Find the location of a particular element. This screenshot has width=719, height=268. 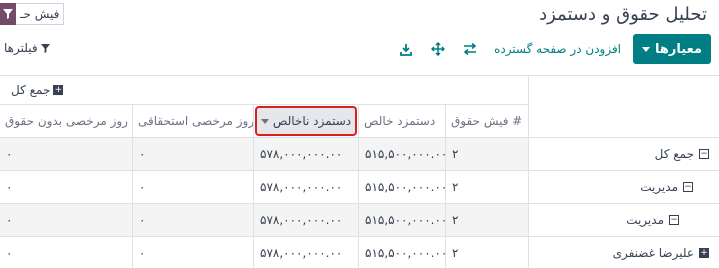

page-title: تحلیل حقوق و دستمزد is located at coordinates (623, 14).